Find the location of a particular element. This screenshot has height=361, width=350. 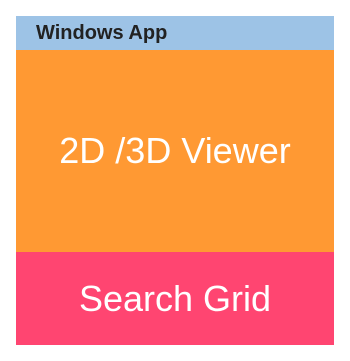

title-bar: Windows App is located at coordinates (175, 33).